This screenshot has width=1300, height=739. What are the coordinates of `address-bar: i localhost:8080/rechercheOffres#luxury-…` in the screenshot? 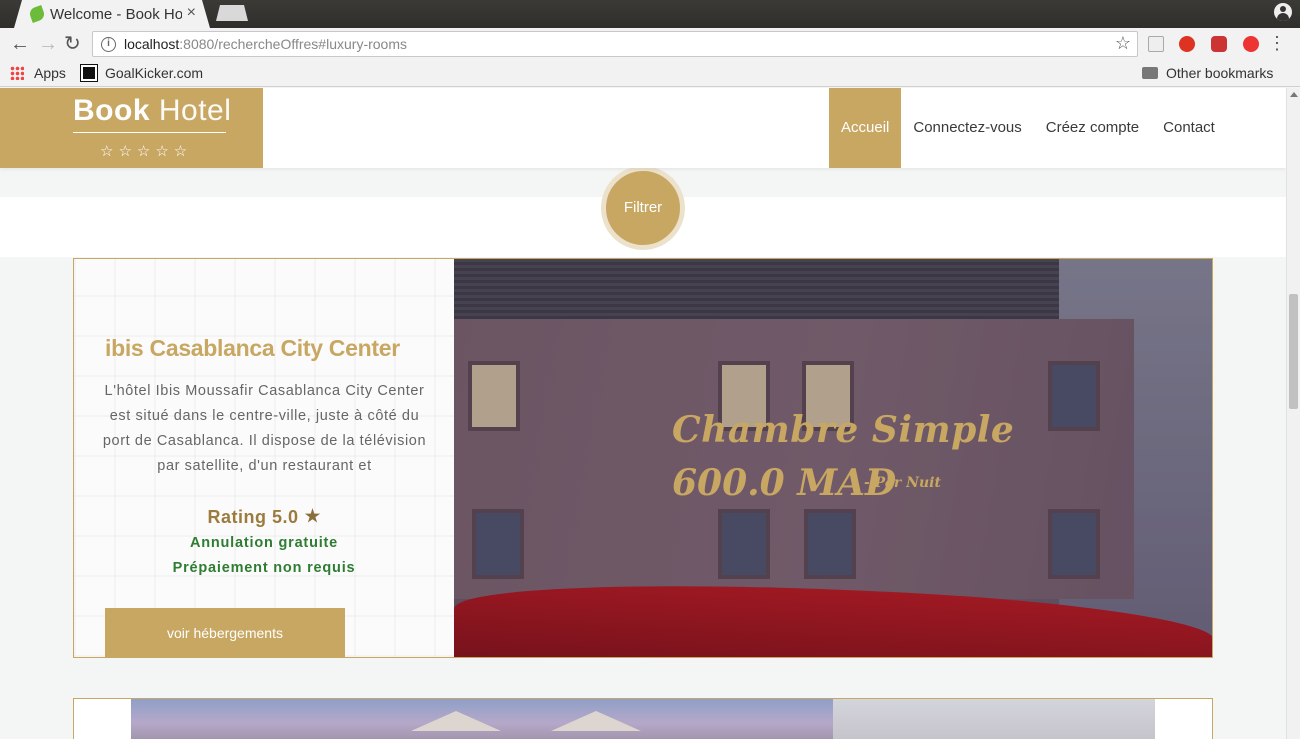 It's located at (615, 44).